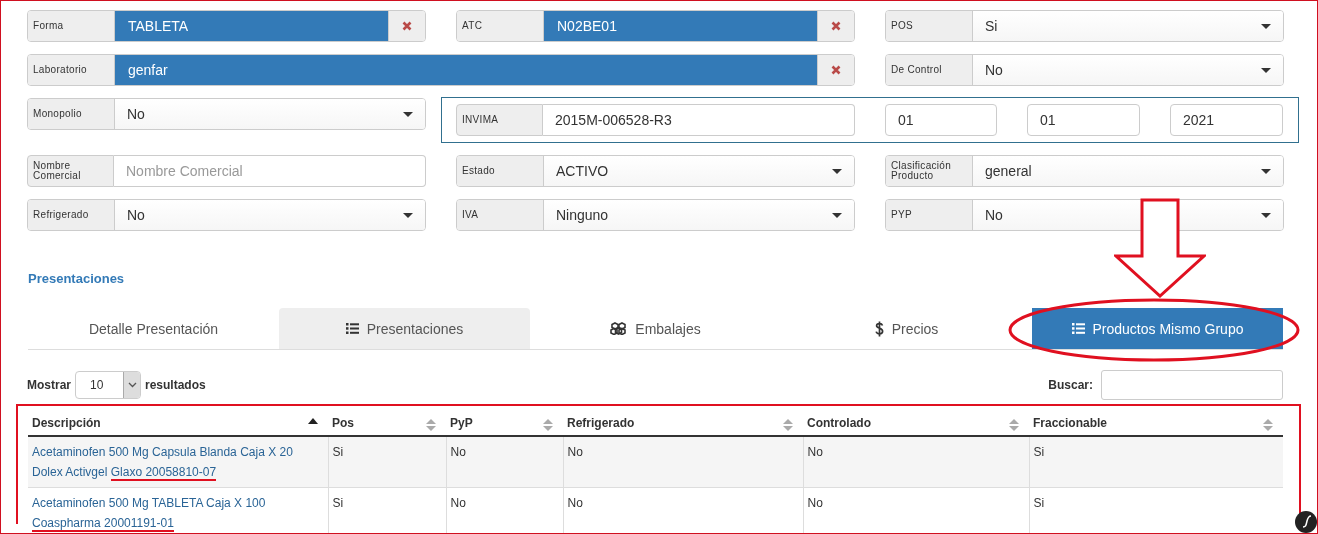 Image resolution: width=1318 pixels, height=534 pixels. I want to click on search-field, so click(1192, 385).